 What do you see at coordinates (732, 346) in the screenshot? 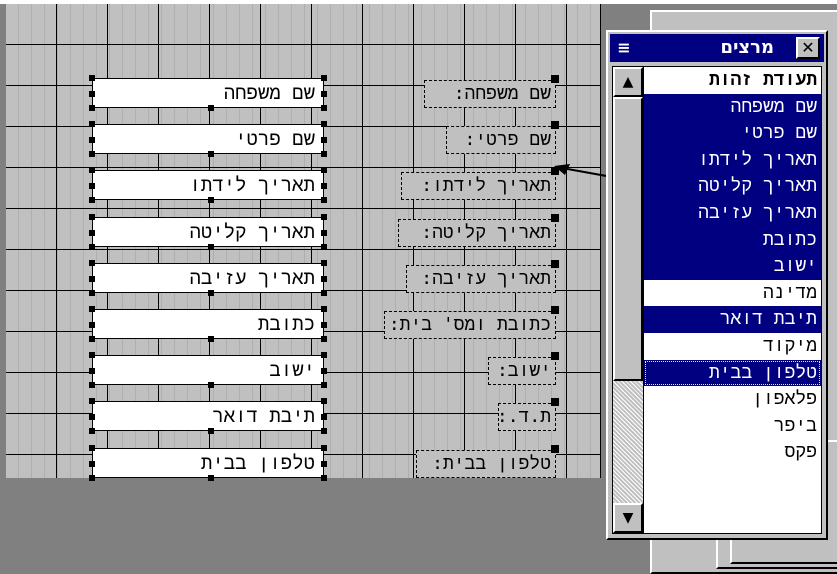
I see `field-list-item: מיקוד` at bounding box center [732, 346].